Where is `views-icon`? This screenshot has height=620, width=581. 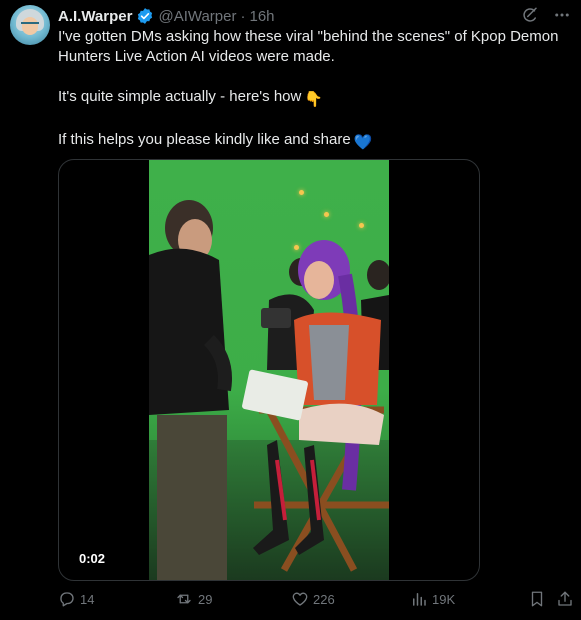 views-icon is located at coordinates (419, 599).